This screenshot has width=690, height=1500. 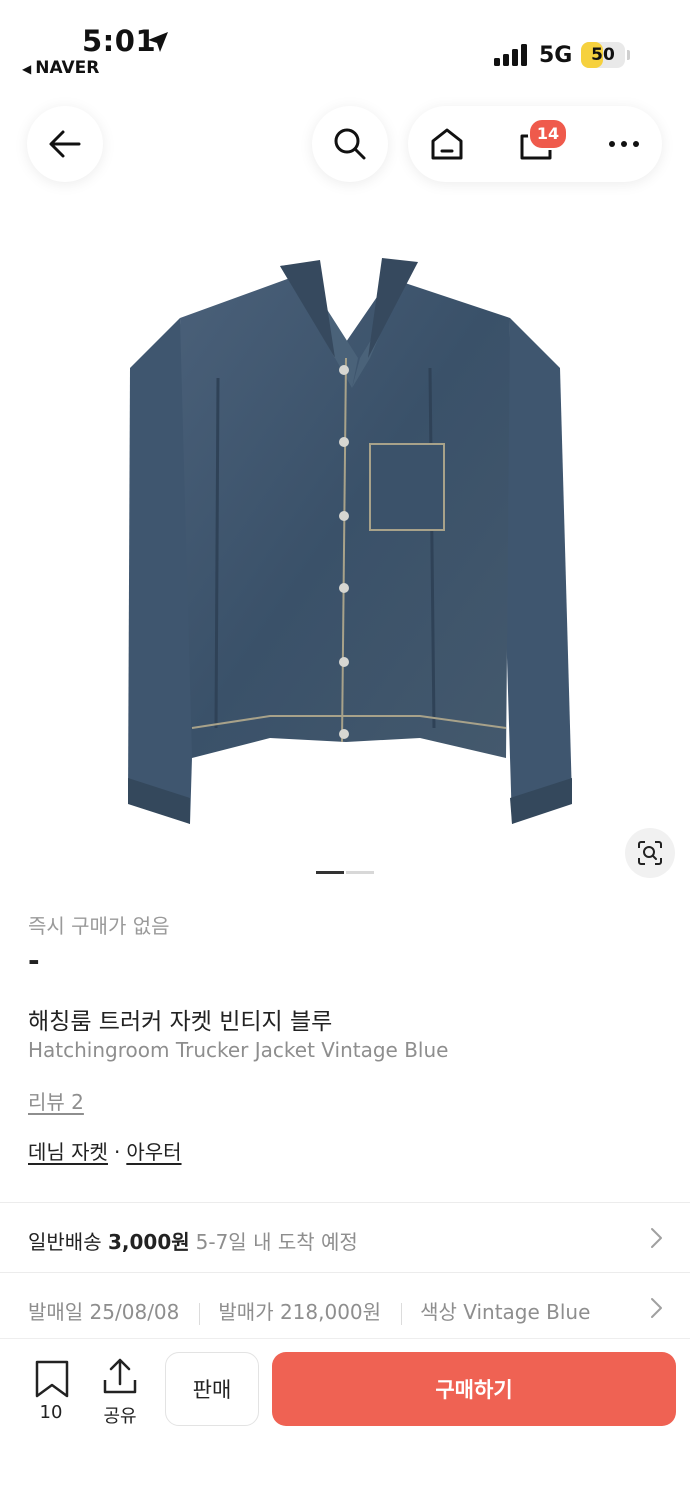 I want to click on battery-level: 50, so click(x=603, y=55).